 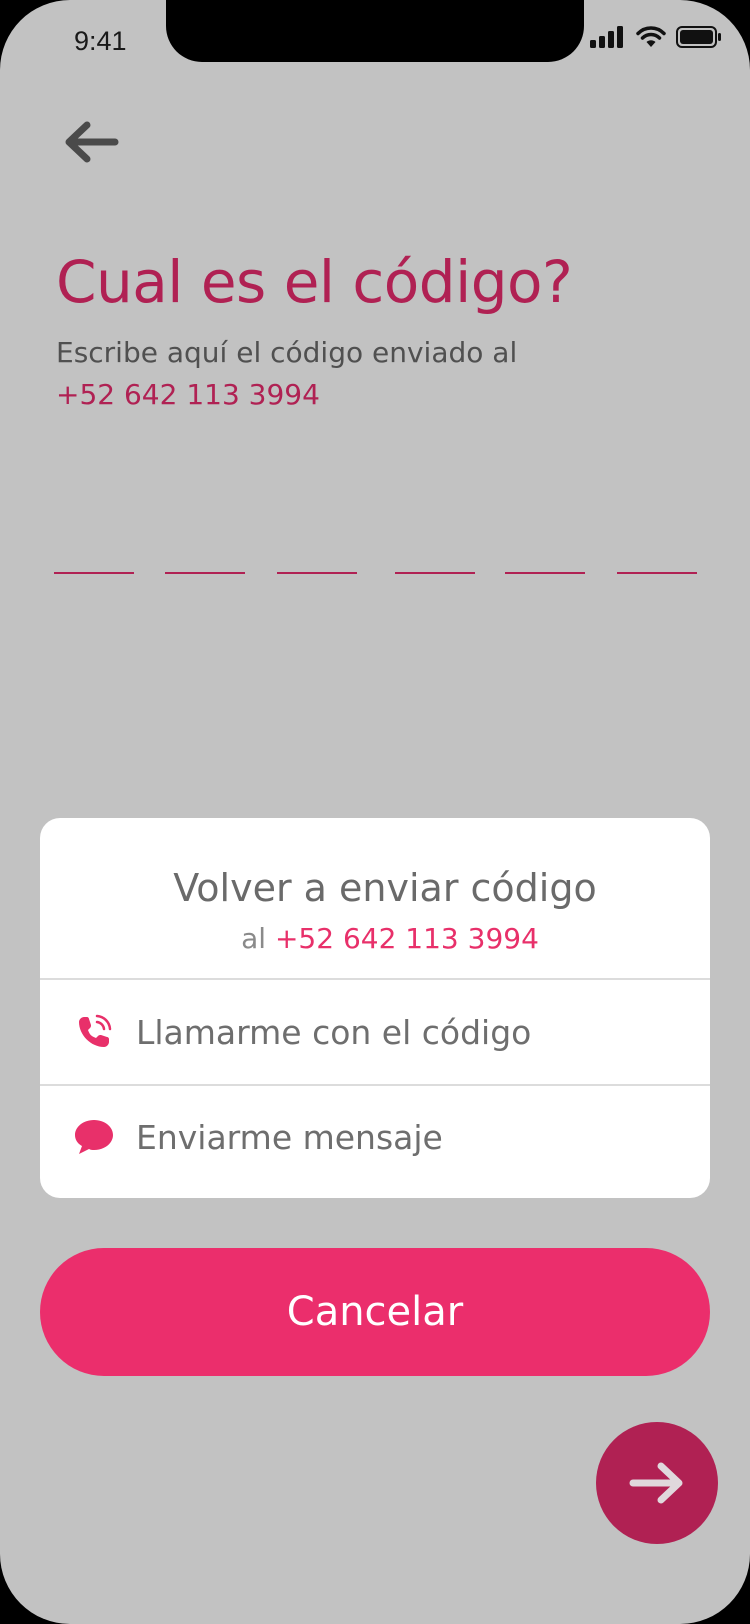 I want to click on resend-prefix: al, so click(x=254, y=938).